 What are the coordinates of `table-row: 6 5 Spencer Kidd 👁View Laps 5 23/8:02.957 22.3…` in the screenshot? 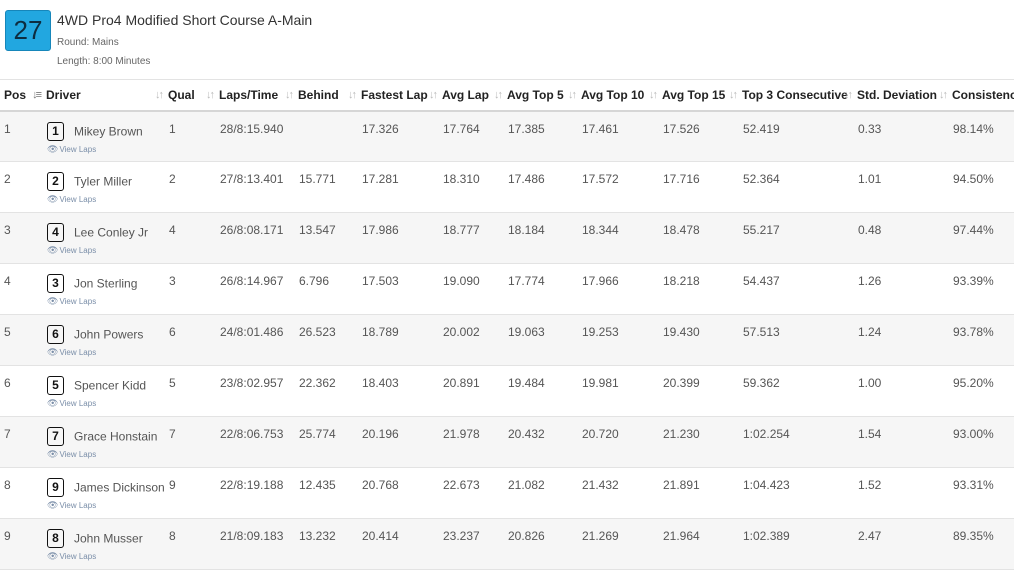 It's located at (507, 391).